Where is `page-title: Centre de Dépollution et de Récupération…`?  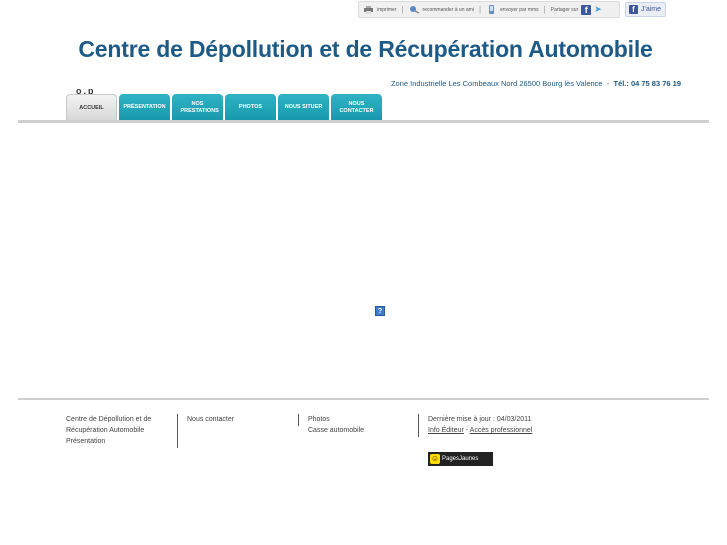 page-title: Centre de Dépollution et de Récupération… is located at coordinates (365, 49).